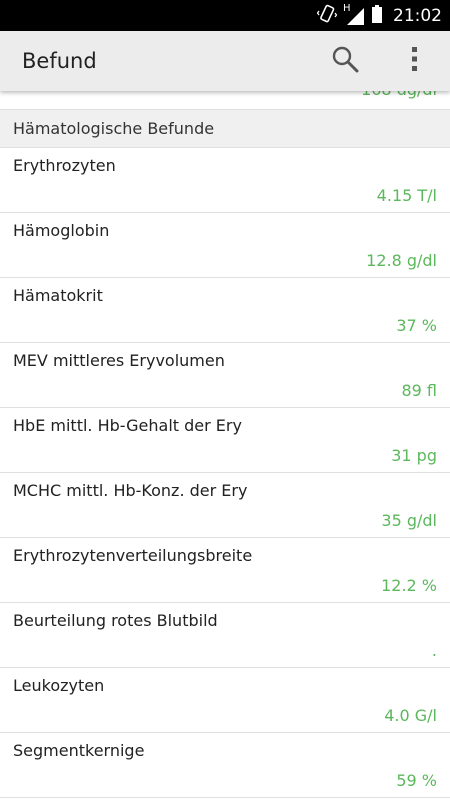 The image size is (450, 800). Describe the element at coordinates (401, 260) in the screenshot. I see `list-item-value: 12.8 g/dl` at that location.